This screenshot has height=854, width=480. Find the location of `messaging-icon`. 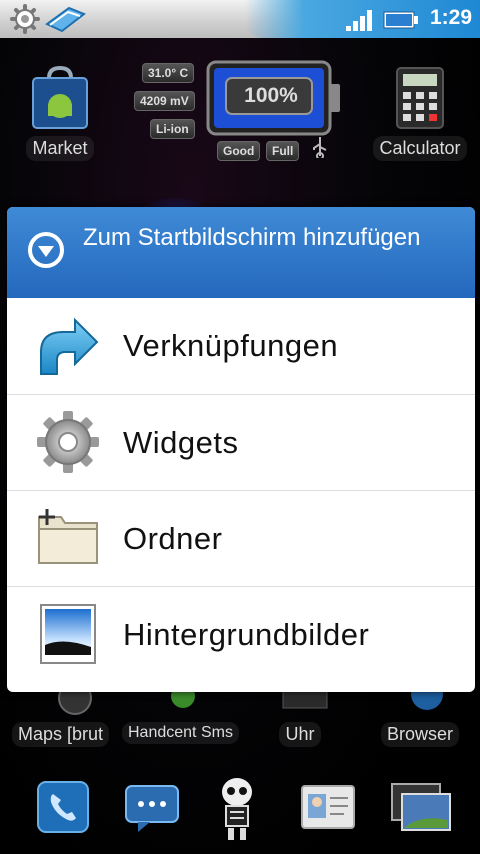

messaging-icon is located at coordinates (152, 808).